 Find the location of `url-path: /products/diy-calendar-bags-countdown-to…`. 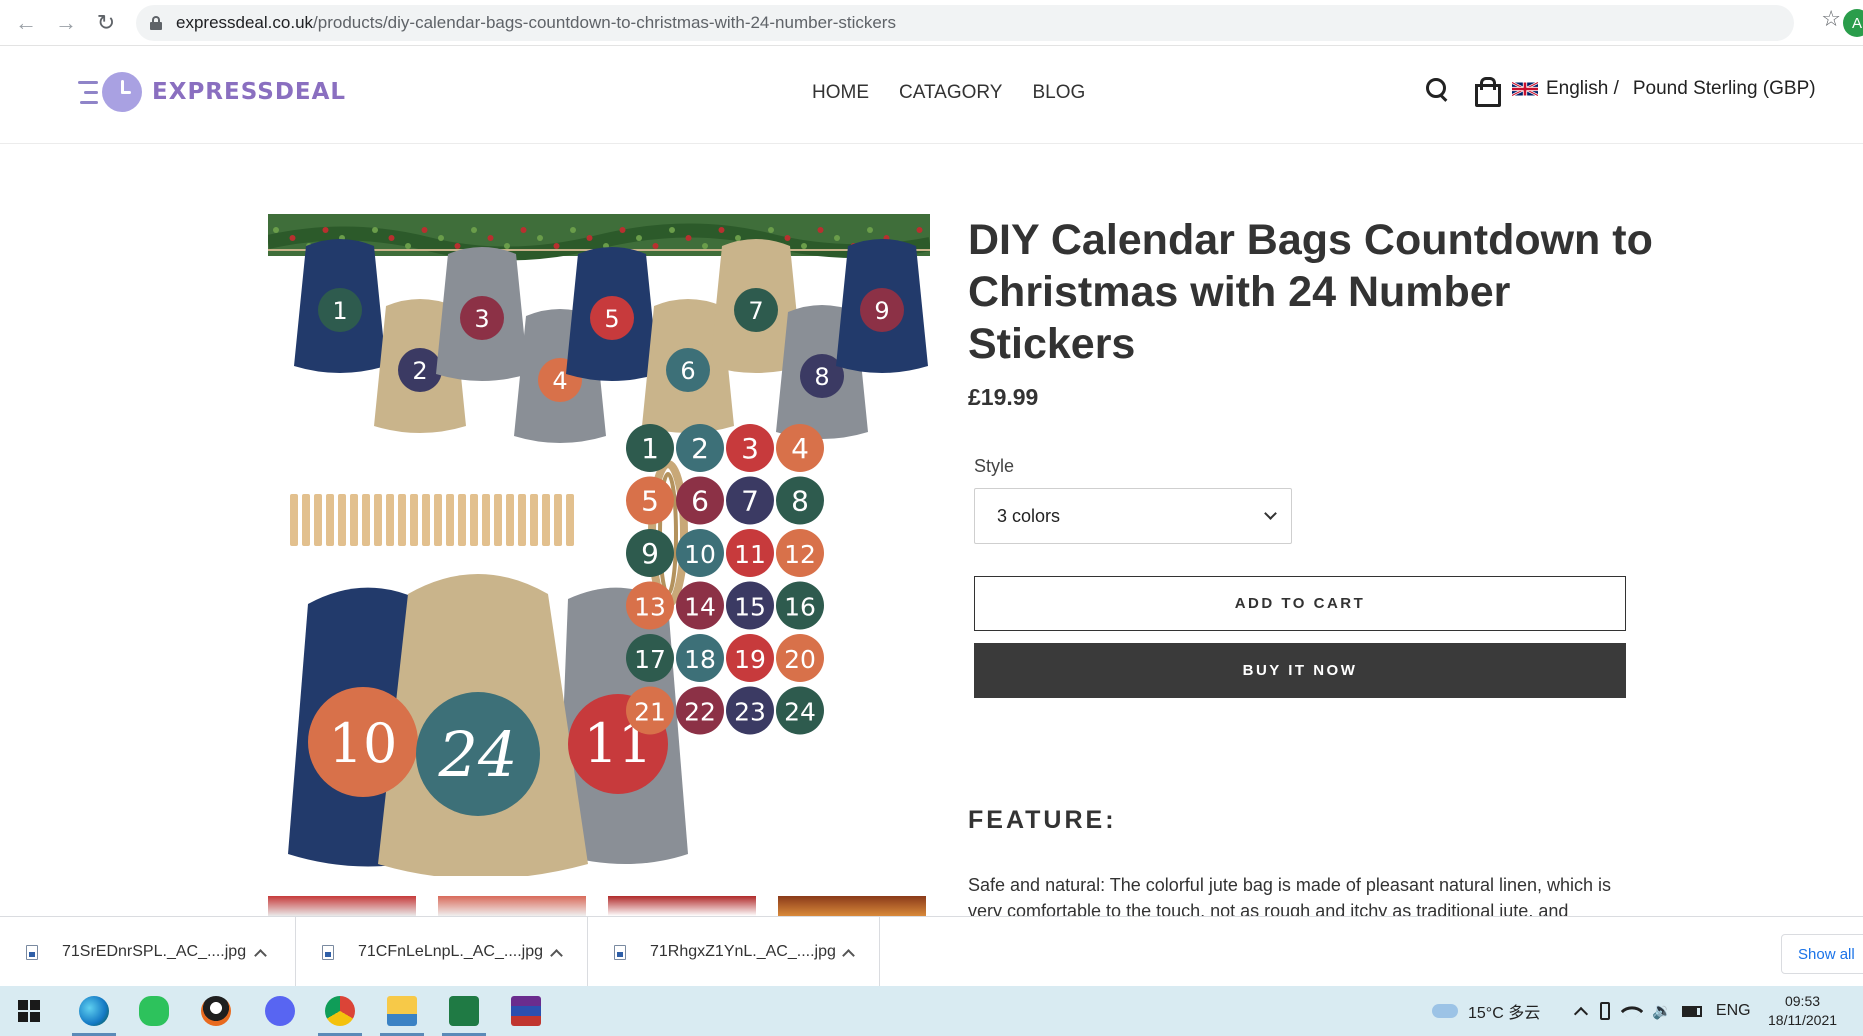

url-path: /products/diy-calendar-bags-countdown-to… is located at coordinates (604, 22).